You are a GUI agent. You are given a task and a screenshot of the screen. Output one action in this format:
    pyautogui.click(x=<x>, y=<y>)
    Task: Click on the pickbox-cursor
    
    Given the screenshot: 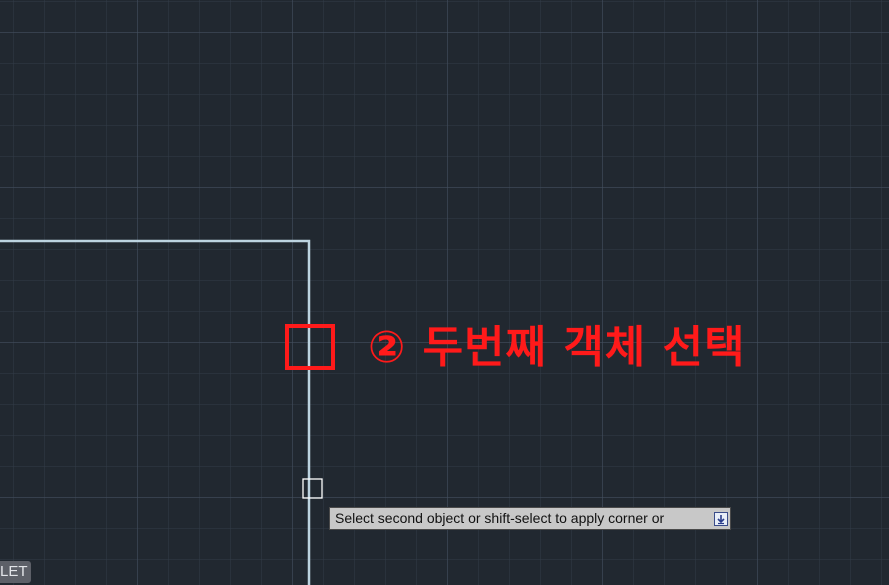 What is the action you would take?
    pyautogui.click(x=312, y=488)
    